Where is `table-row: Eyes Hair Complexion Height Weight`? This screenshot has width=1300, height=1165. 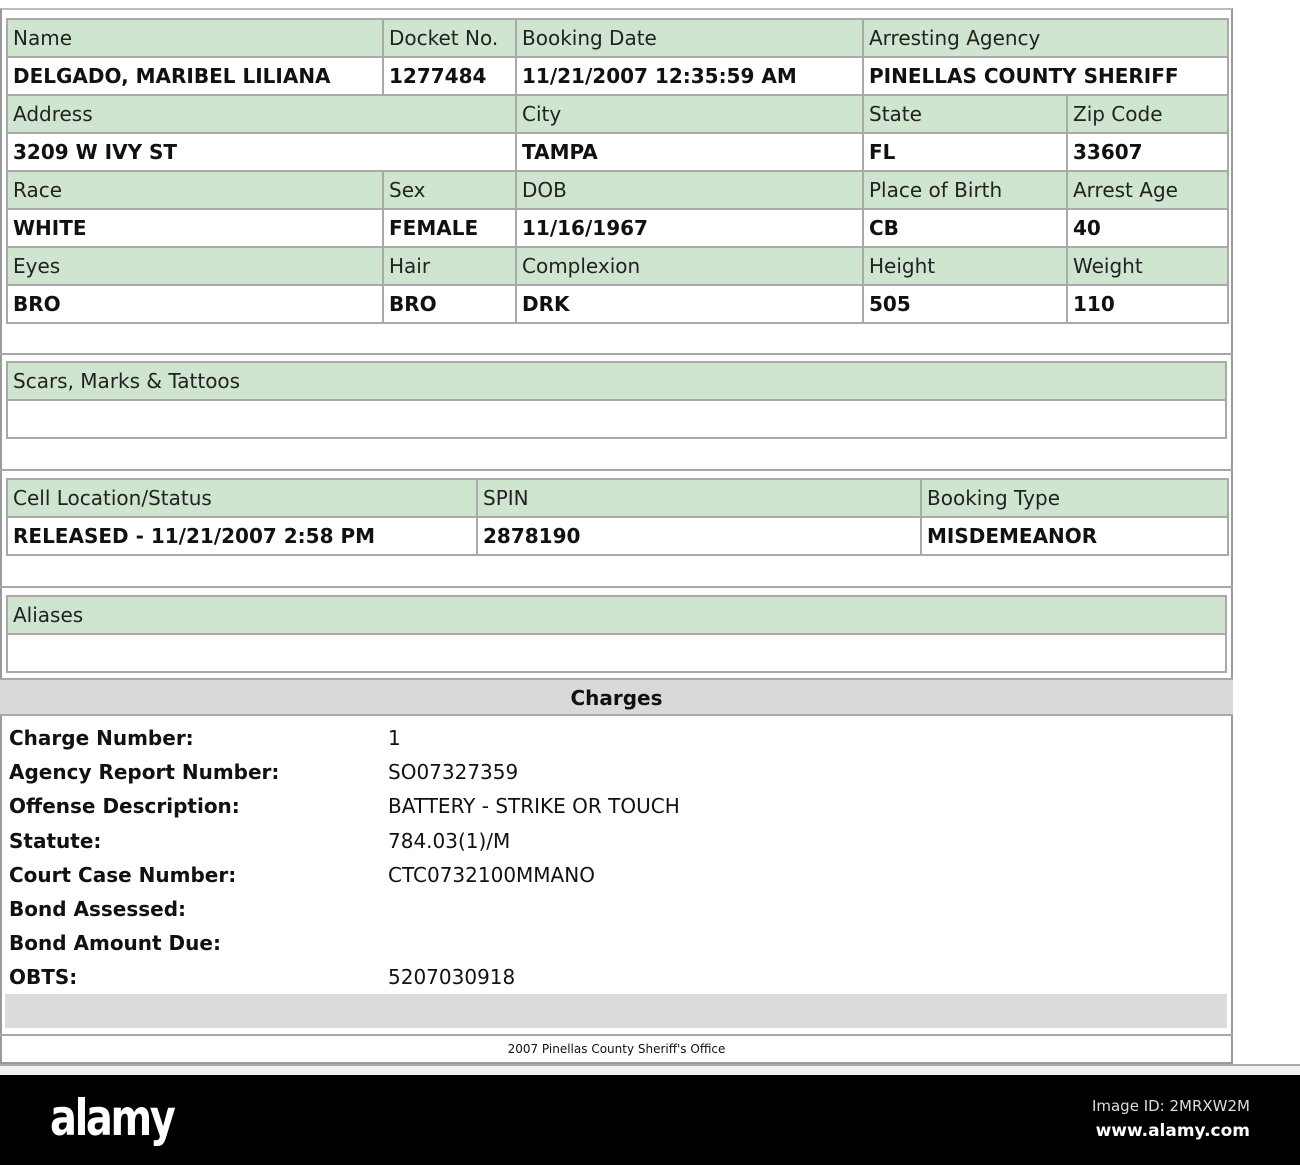 table-row: Eyes Hair Complexion Height Weight is located at coordinates (618, 266).